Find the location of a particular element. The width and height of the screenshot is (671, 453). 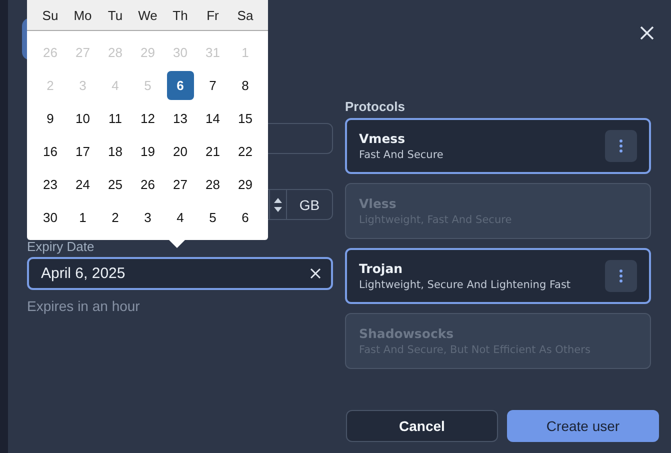

calendar-day: 23 is located at coordinates (50, 184).